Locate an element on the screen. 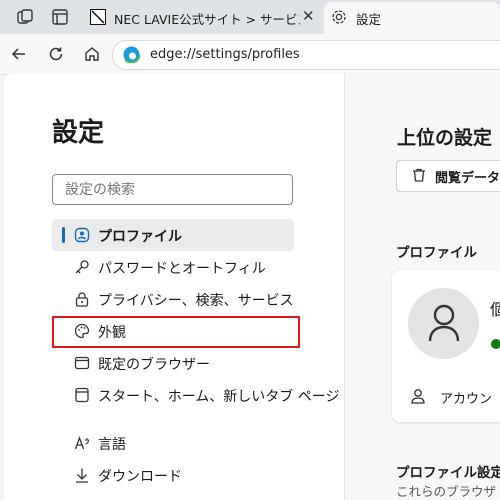  sidebar-item-label: パスワードとオートフィル is located at coordinates (182, 269).